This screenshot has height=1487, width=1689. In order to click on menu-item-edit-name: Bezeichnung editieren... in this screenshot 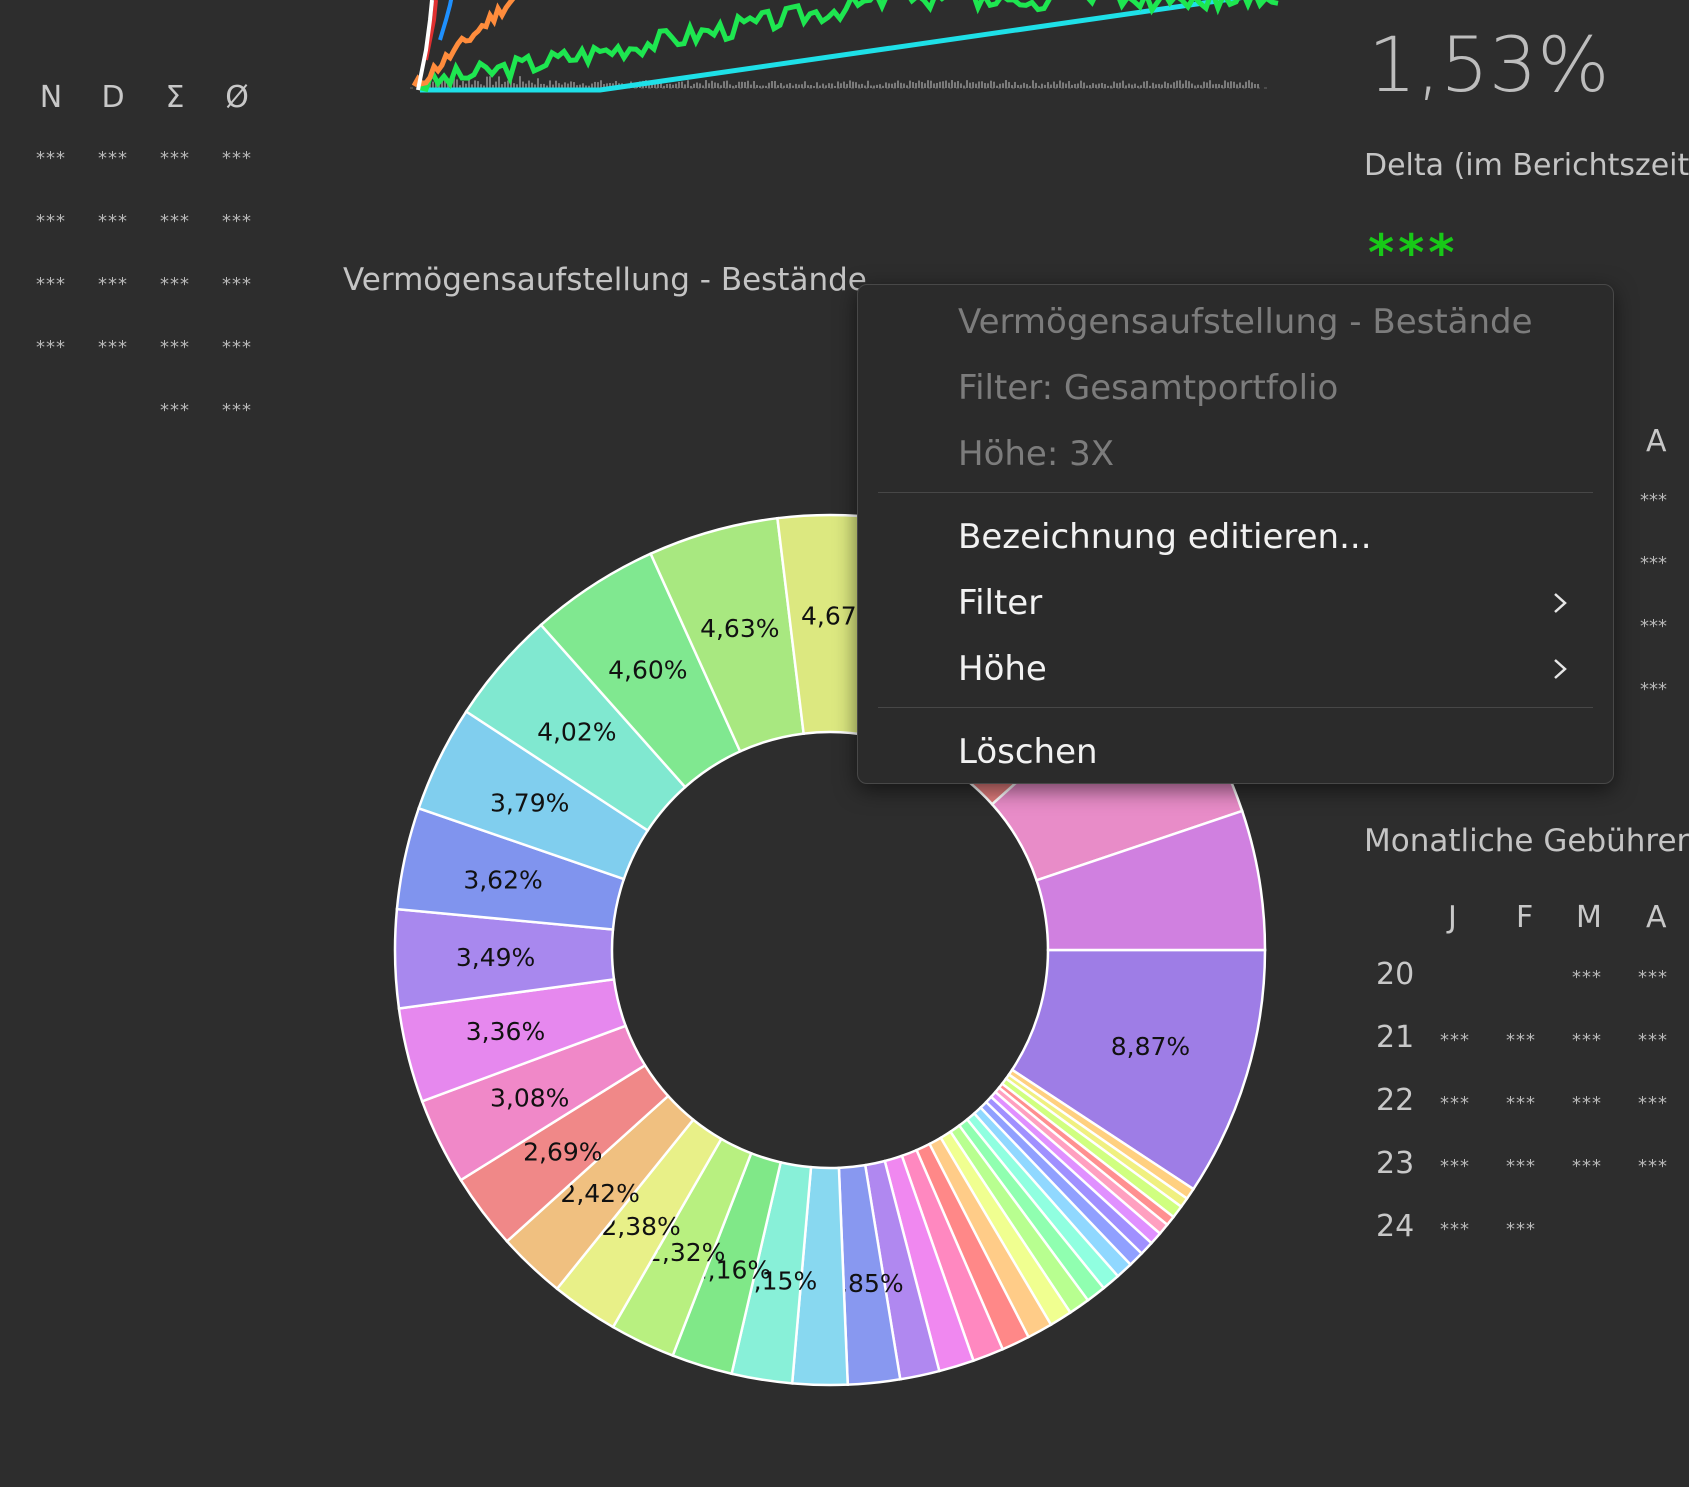, I will do `click(1235, 539)`.